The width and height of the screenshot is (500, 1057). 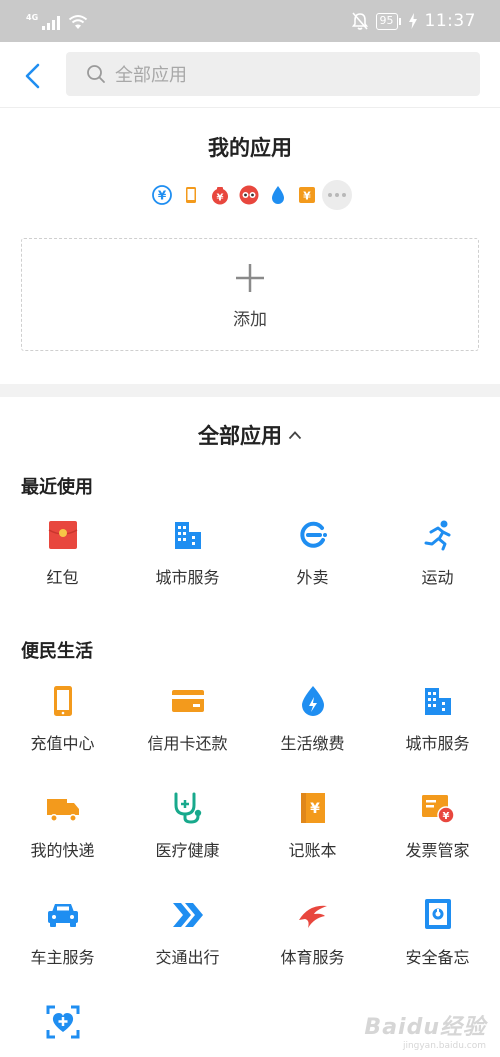 I want to click on more-dots-icon, so click(x=337, y=195).